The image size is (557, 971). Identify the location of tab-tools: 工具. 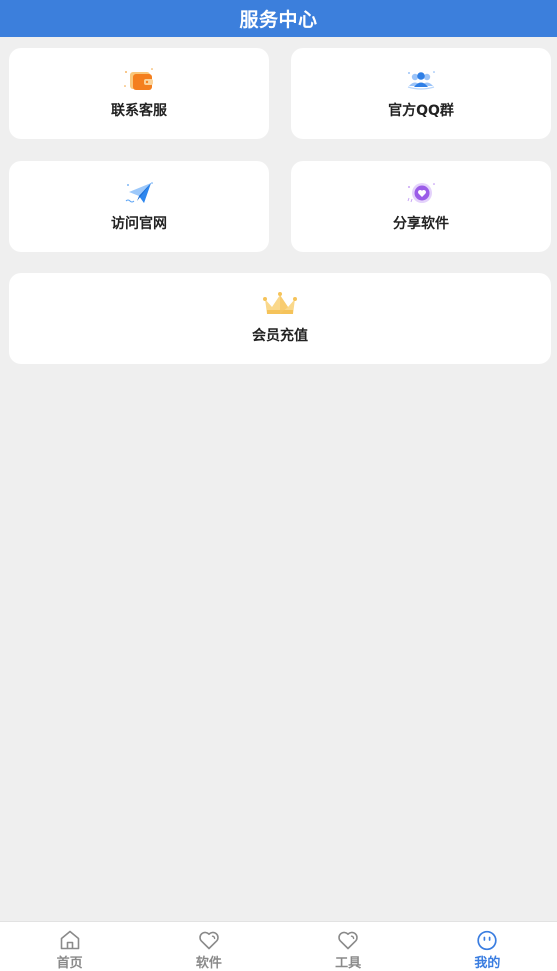
(348, 946).